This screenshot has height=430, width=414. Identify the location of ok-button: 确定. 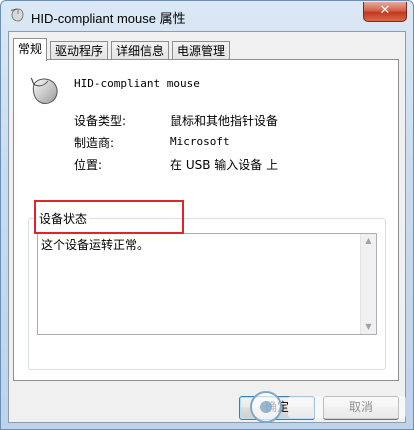
(277, 408).